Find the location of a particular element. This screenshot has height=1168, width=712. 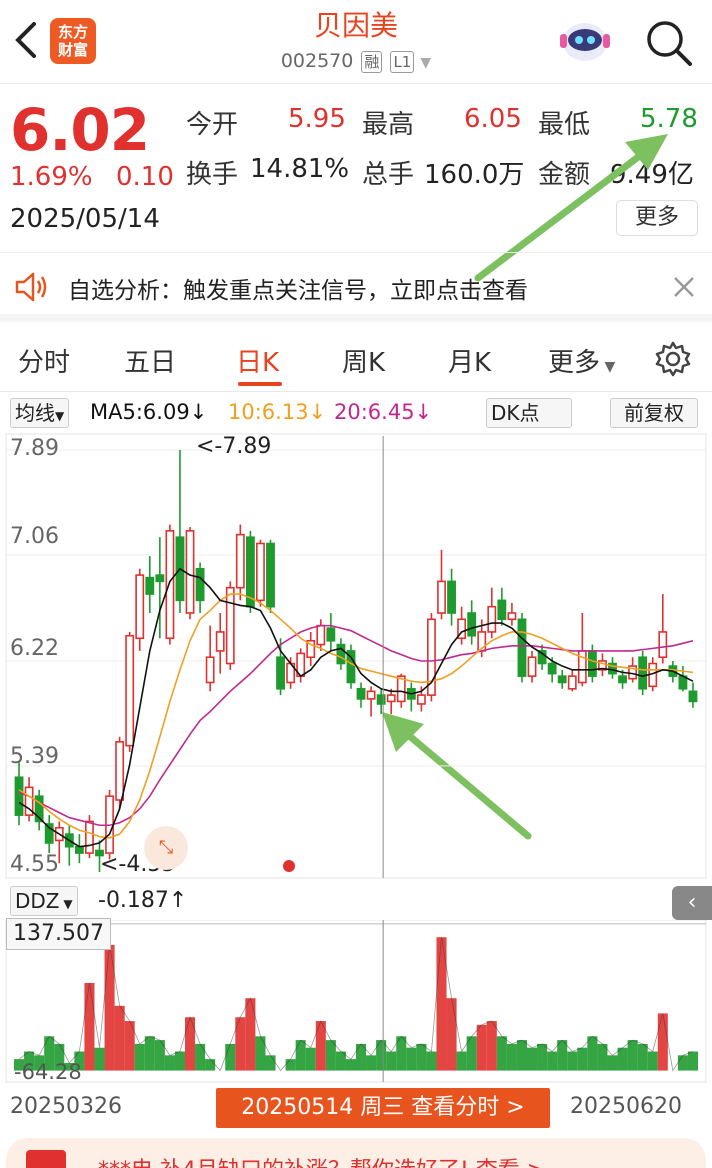

ddz-select-label: DDZ is located at coordinates (37, 901).